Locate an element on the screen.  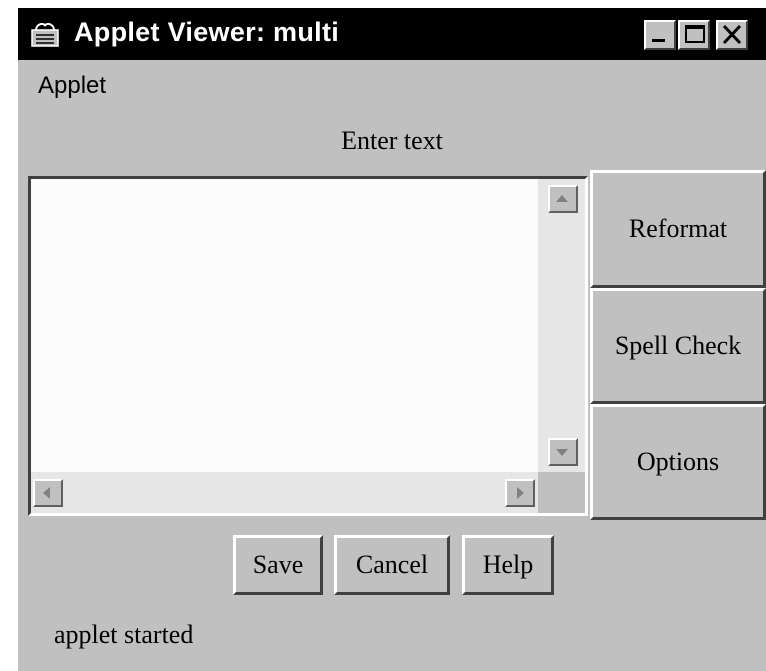
cancel-button: Cancel is located at coordinates (392, 565).